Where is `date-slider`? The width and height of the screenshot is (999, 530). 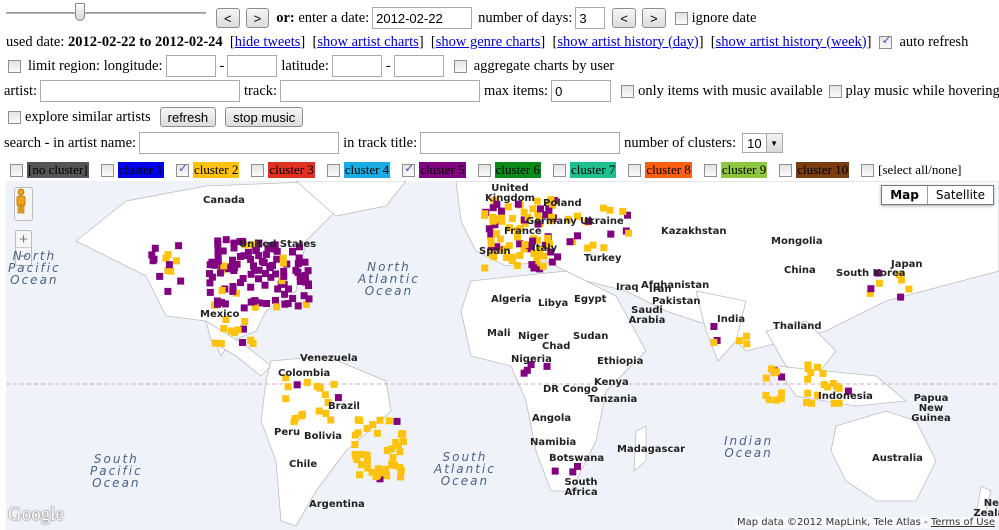
date-slider is located at coordinates (106, 14).